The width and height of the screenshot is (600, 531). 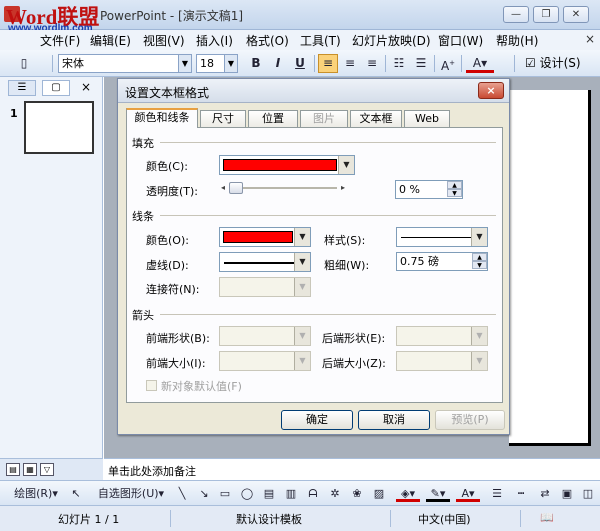 What do you see at coordinates (236, 188) in the screenshot?
I see `slider-thumb` at bounding box center [236, 188].